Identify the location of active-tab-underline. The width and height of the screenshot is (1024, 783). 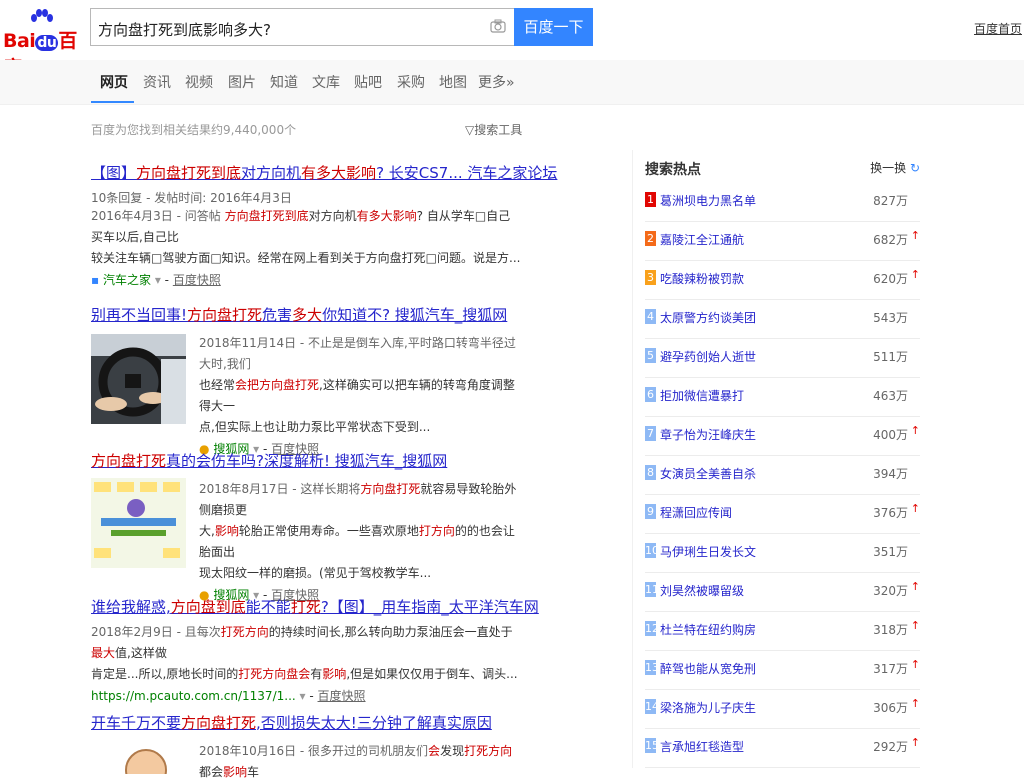
(112, 102).